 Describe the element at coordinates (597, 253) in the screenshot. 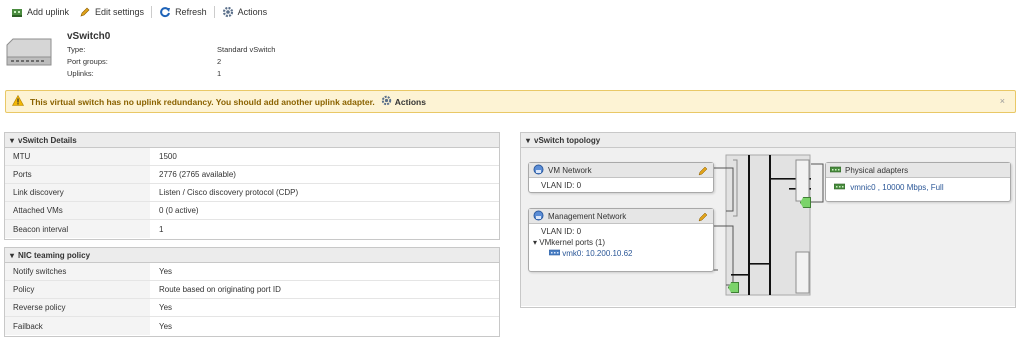

I see `vmk0-link: vmk0: 10.200.10.62` at that location.